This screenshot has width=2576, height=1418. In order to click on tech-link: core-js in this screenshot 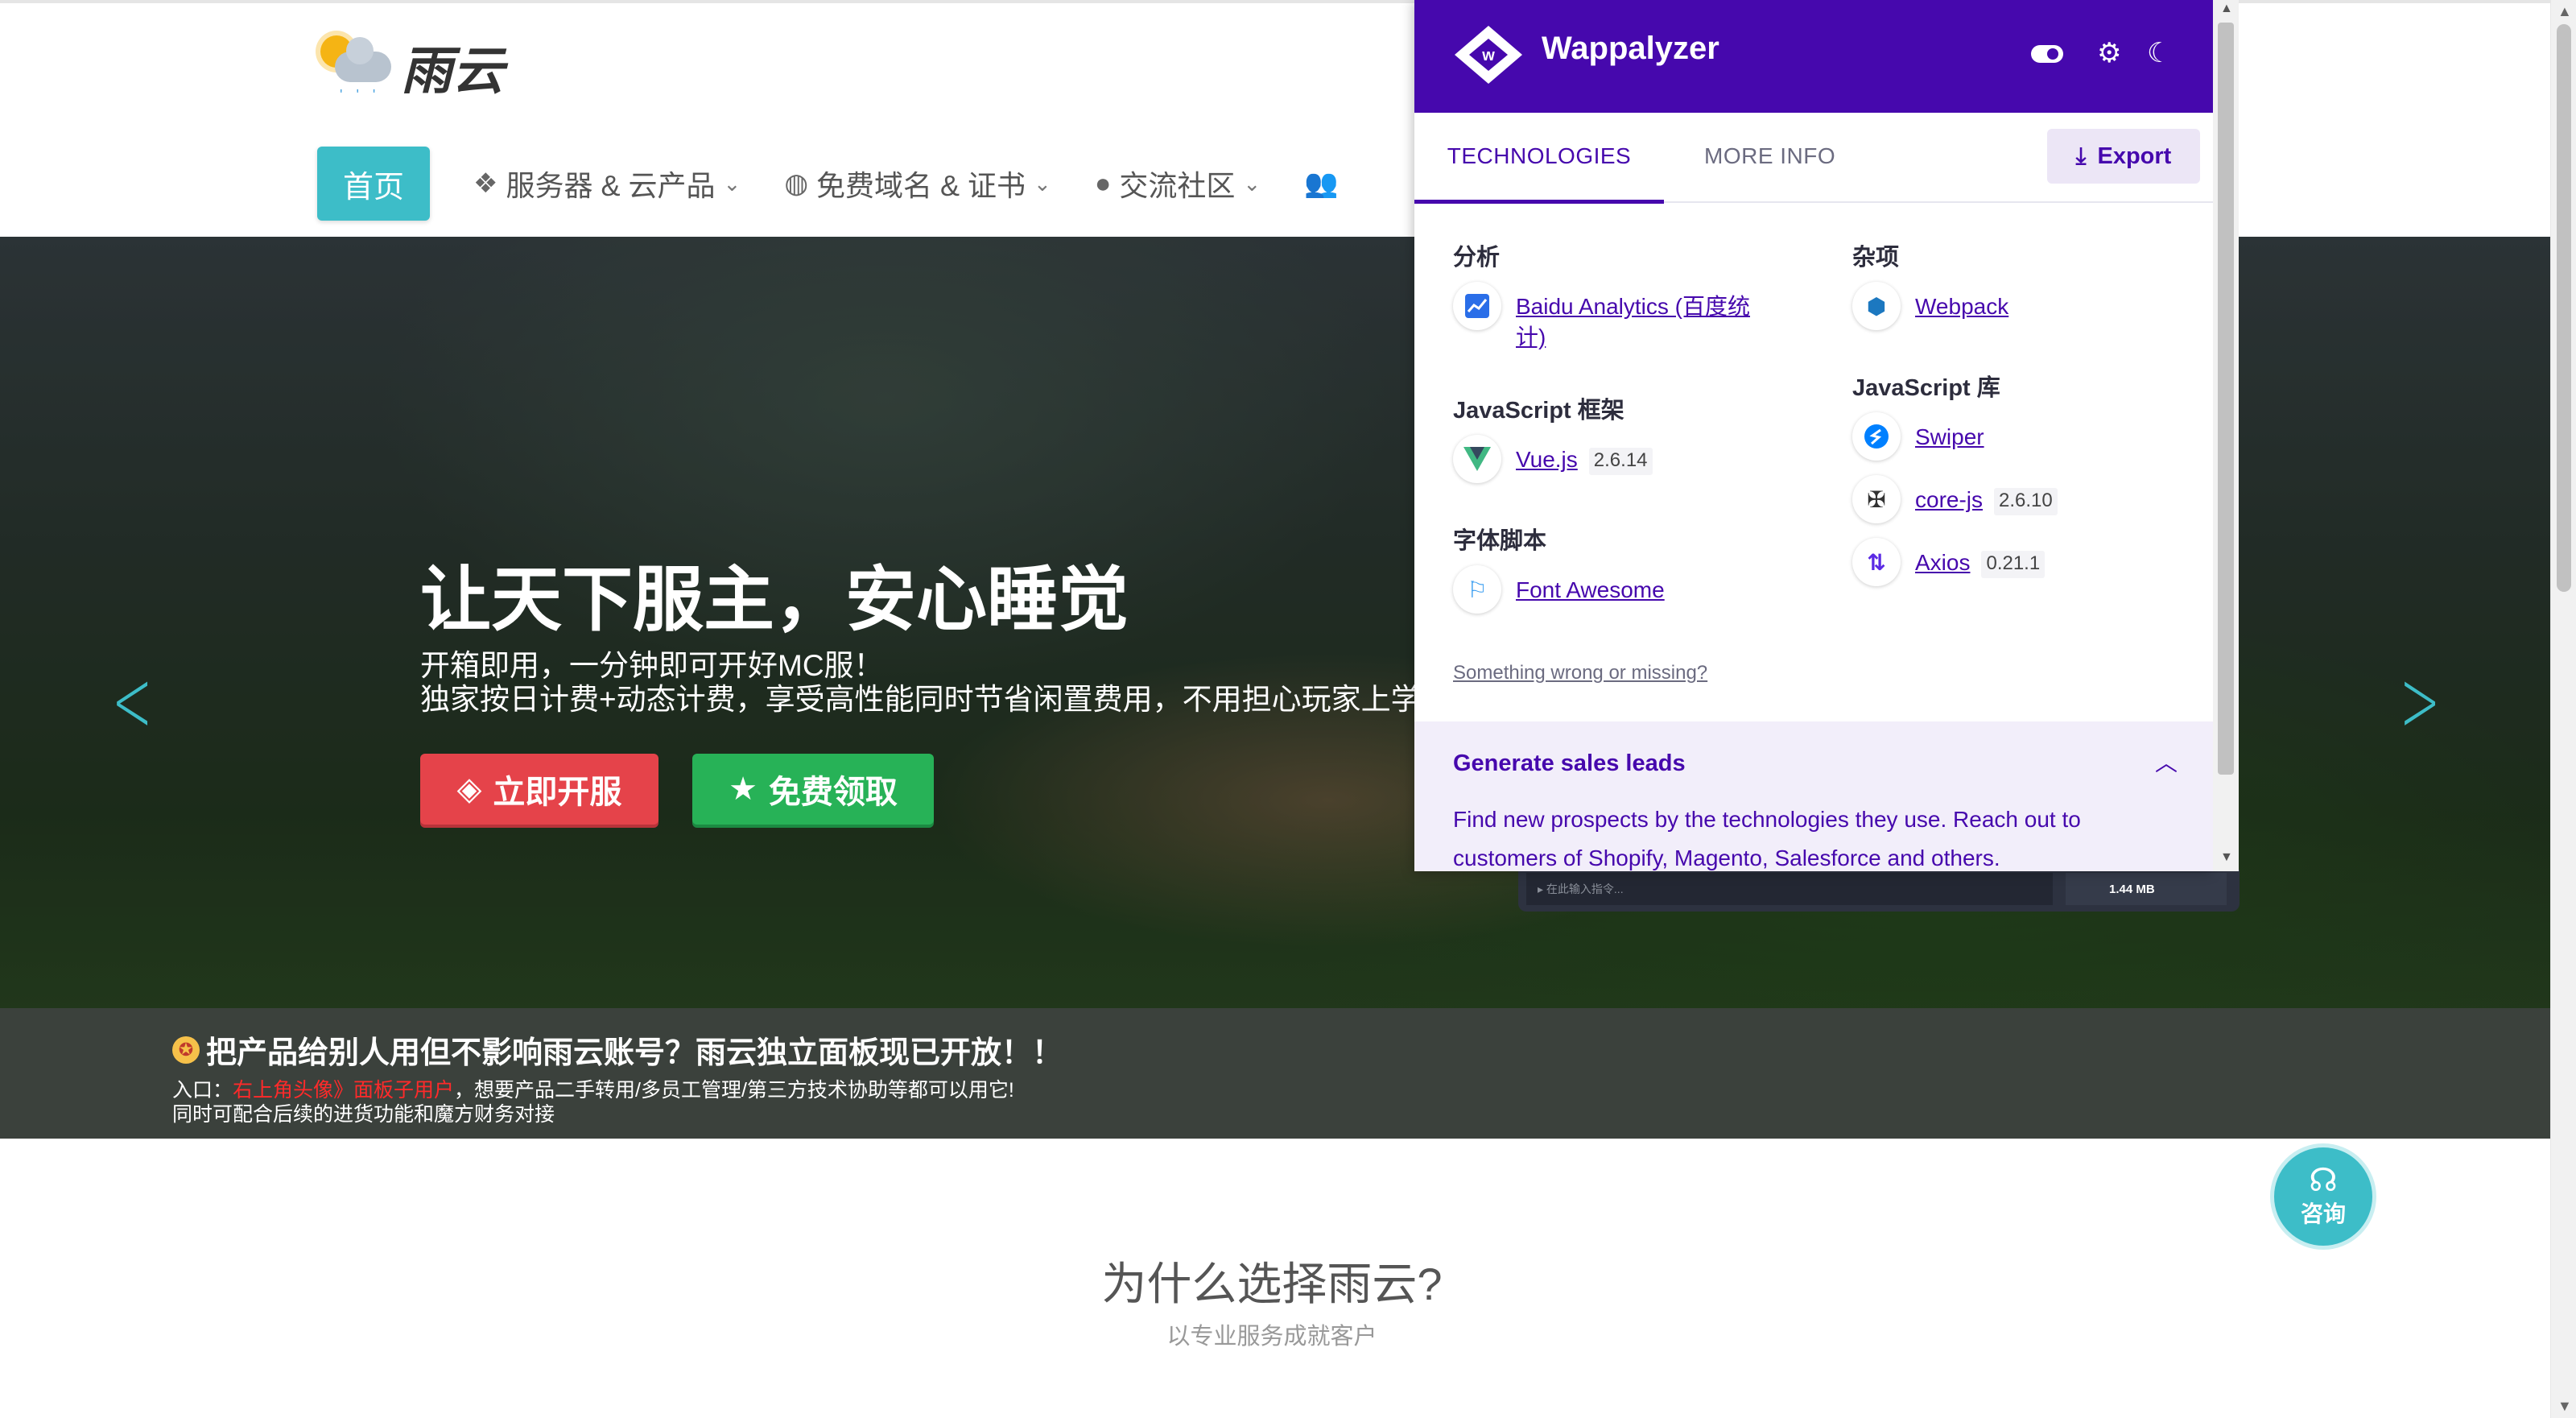, I will do `click(1949, 500)`.